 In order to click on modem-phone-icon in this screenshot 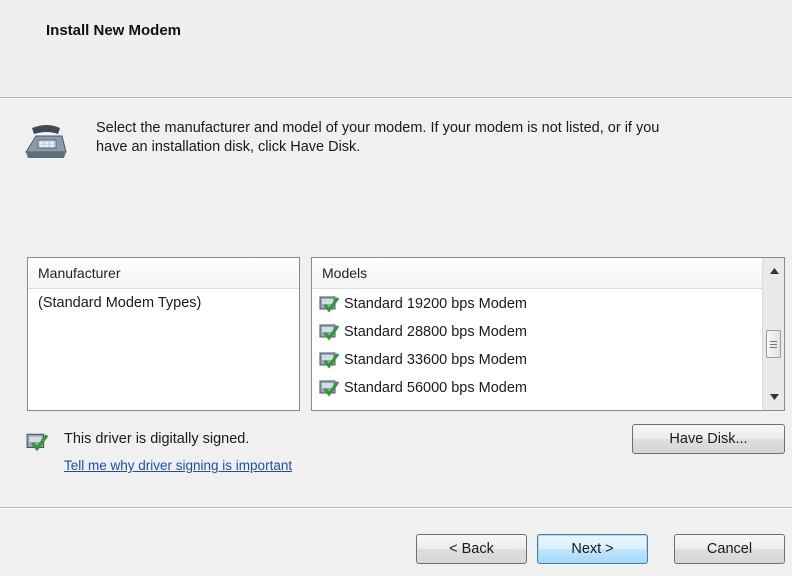, I will do `click(45, 142)`.